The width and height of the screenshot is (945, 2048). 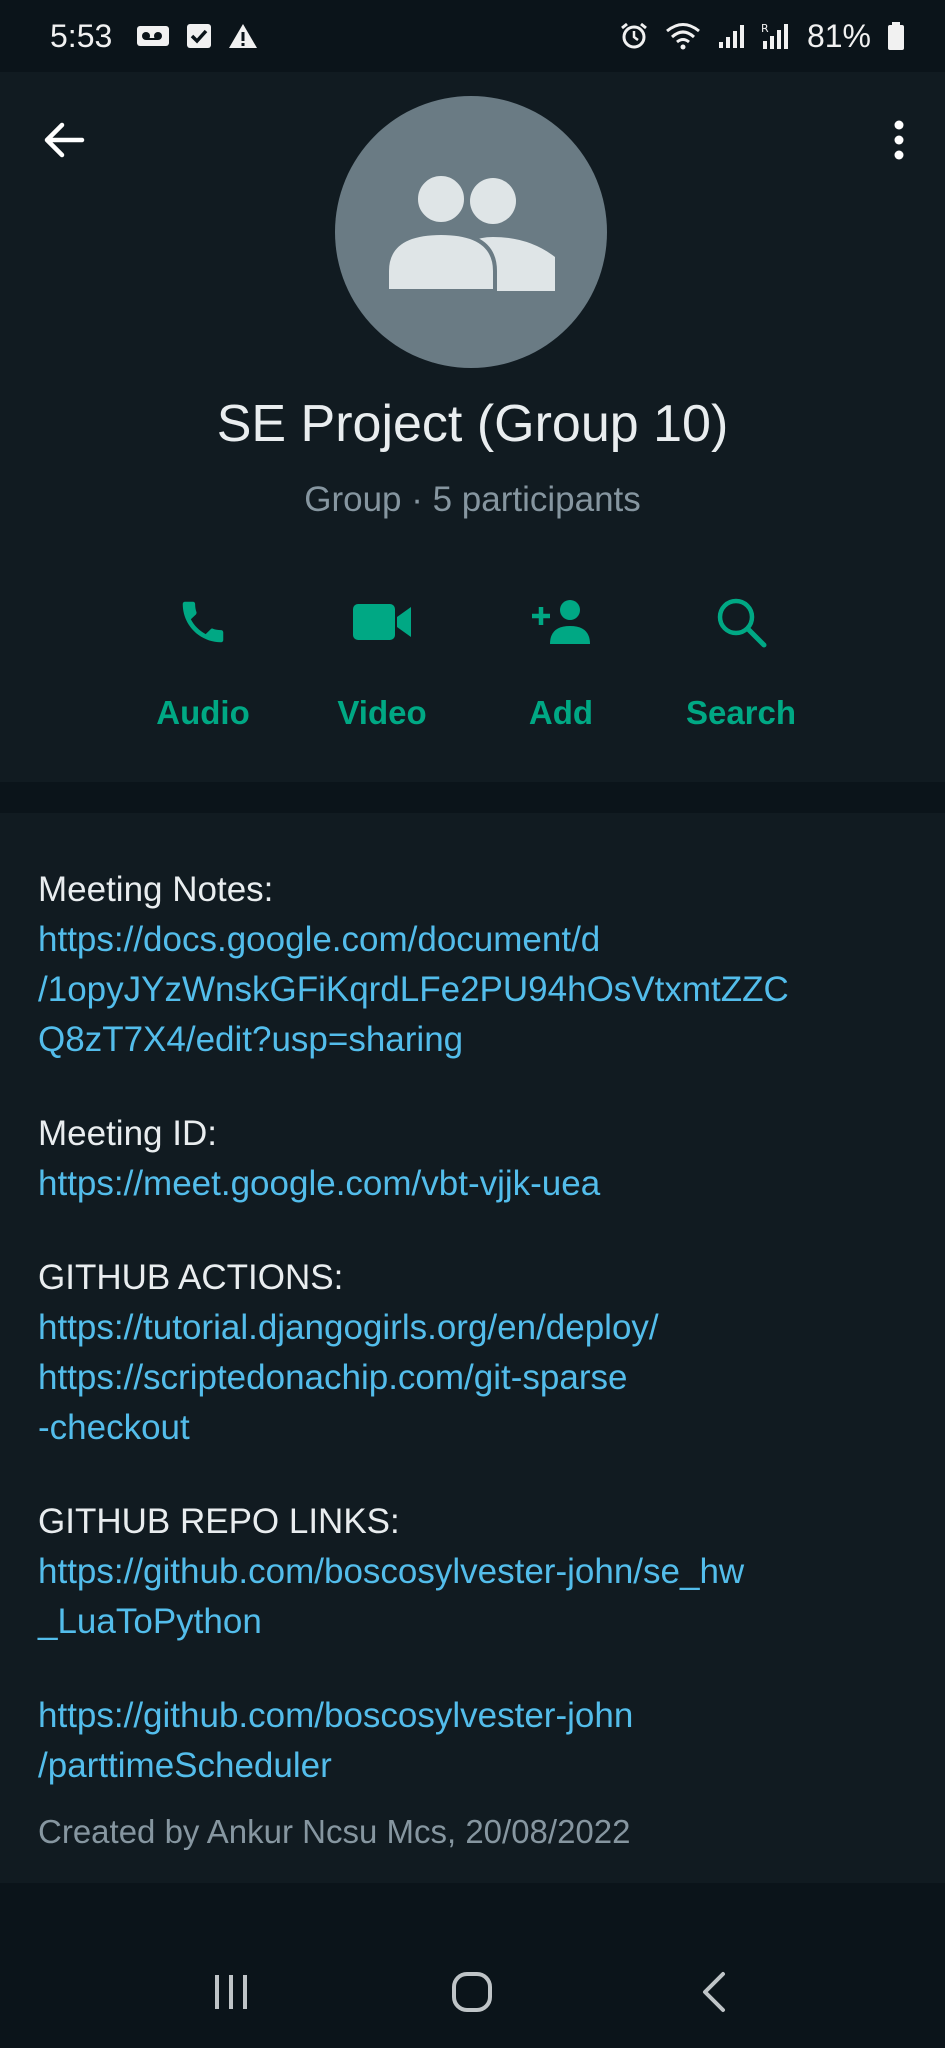 What do you see at coordinates (319, 939) in the screenshot?
I see `link-line: https://docs.google.com/document/d` at bounding box center [319, 939].